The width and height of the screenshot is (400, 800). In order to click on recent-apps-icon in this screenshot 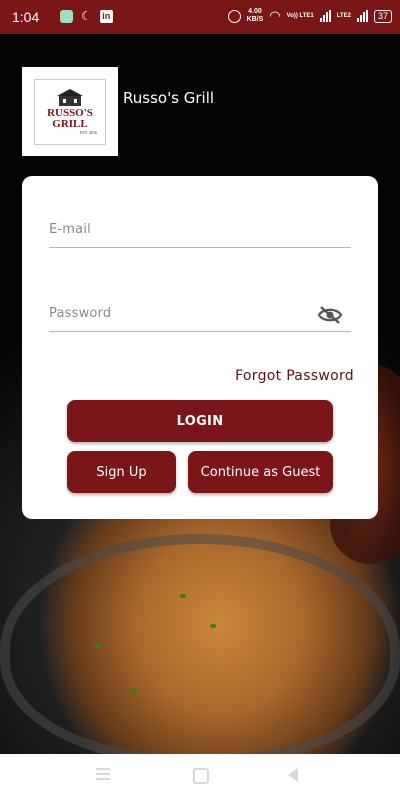, I will do `click(103, 775)`.